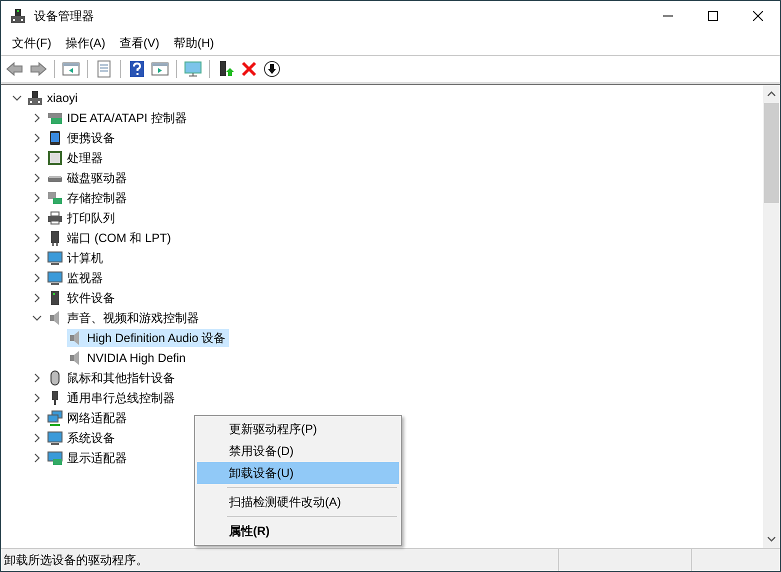  I want to click on help-icon, so click(137, 69).